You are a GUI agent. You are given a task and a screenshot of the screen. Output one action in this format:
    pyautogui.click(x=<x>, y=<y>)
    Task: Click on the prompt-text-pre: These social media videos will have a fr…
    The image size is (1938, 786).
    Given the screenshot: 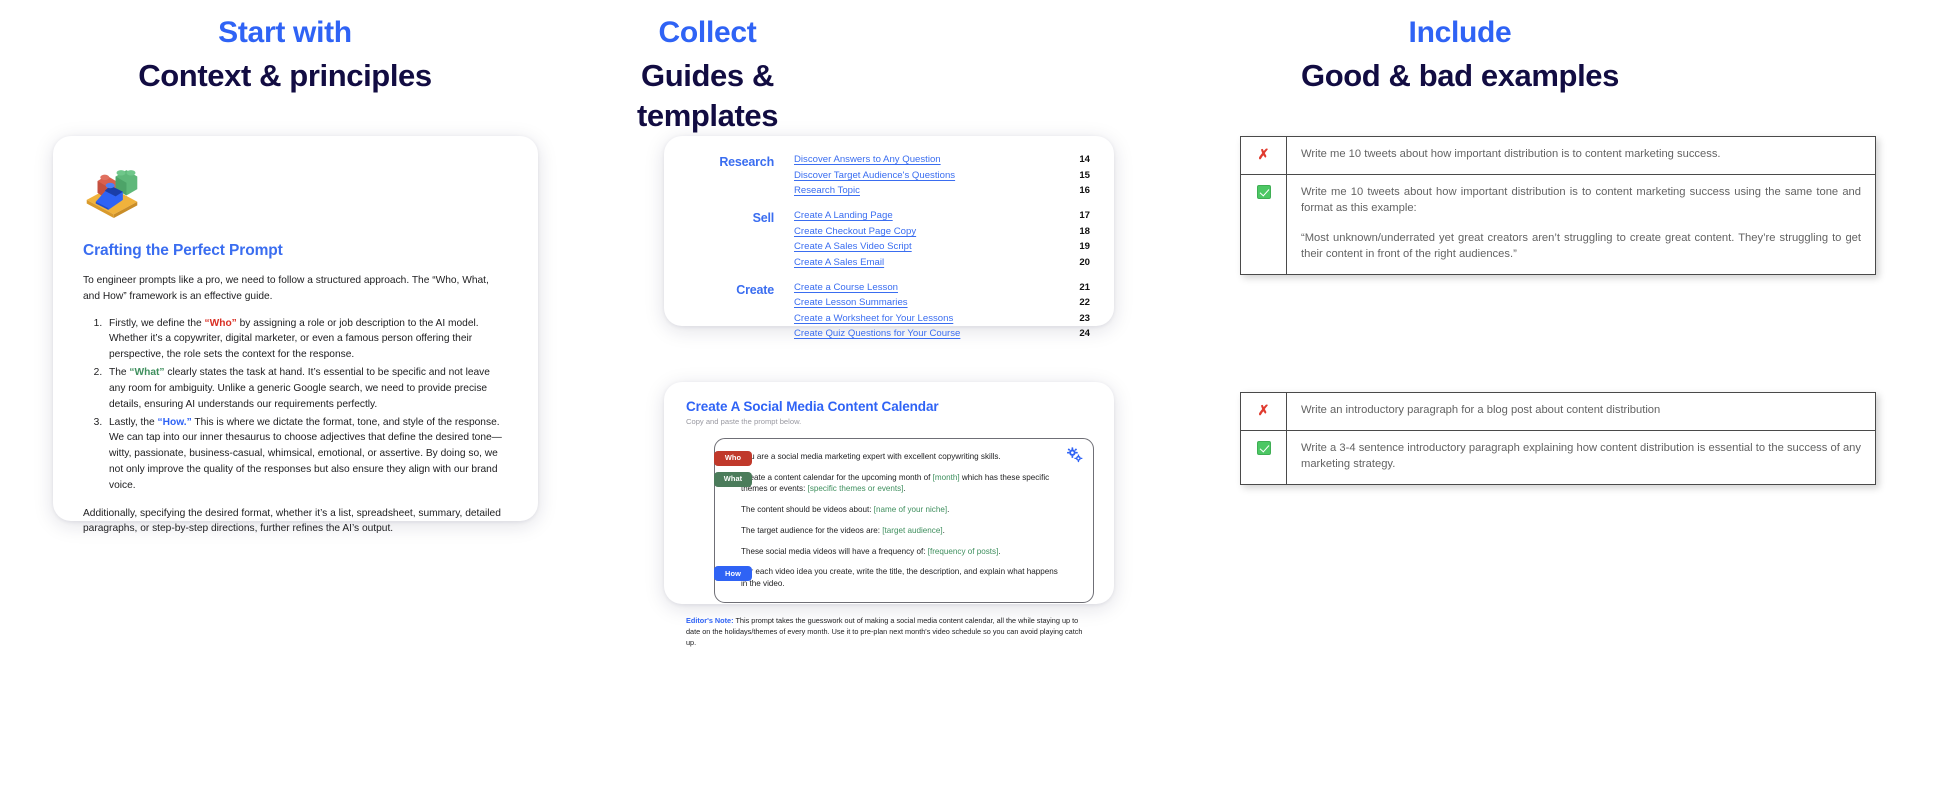 What is the action you would take?
    pyautogui.click(x=834, y=551)
    